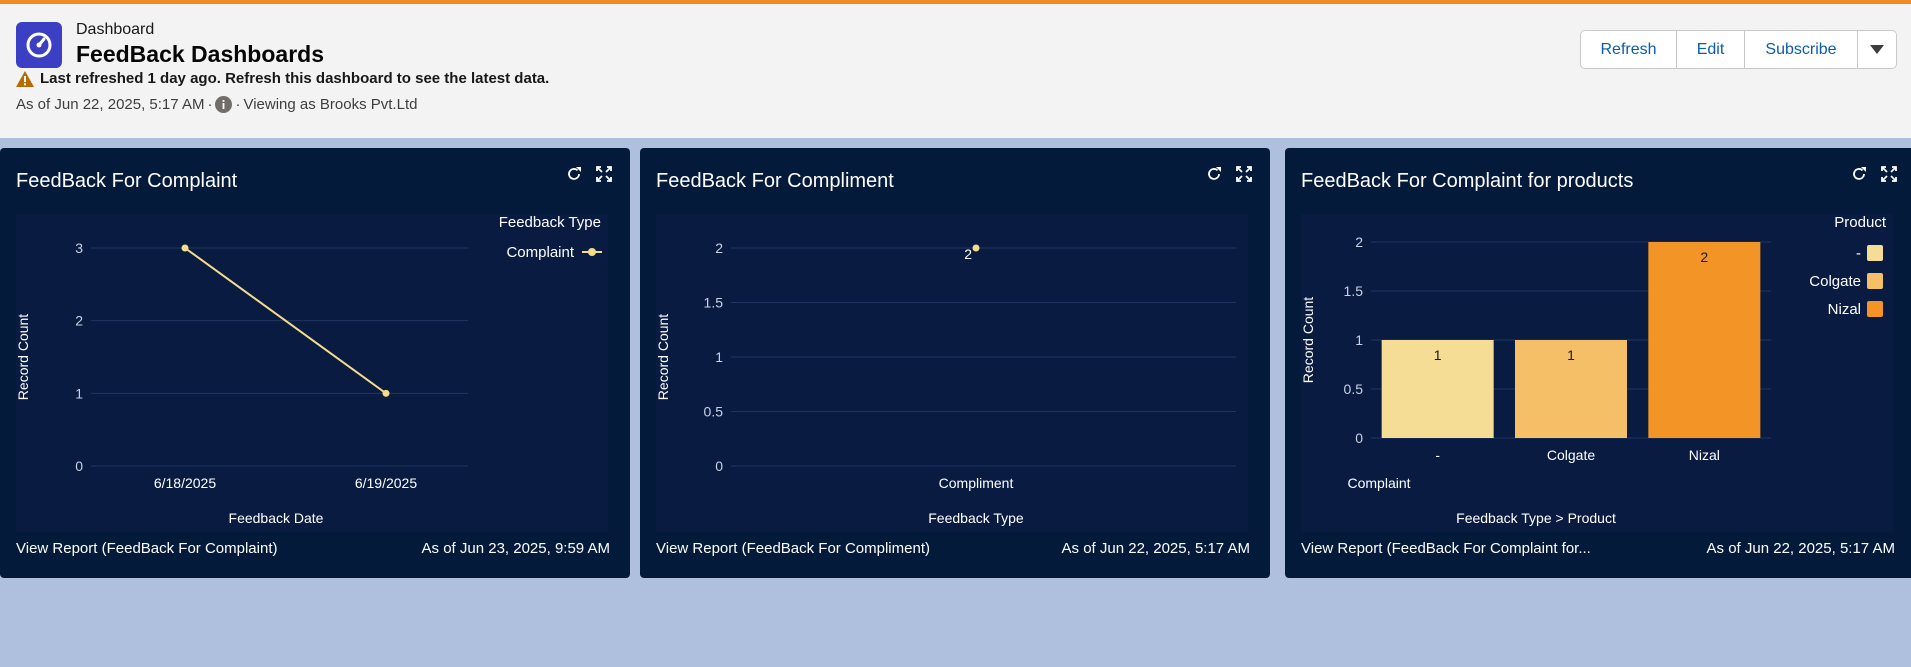 This screenshot has width=1911, height=667. Describe the element at coordinates (515, 548) in the screenshot. I see `panel-timestamp: As of Jun 23, 2025, 9:59 AM` at that location.